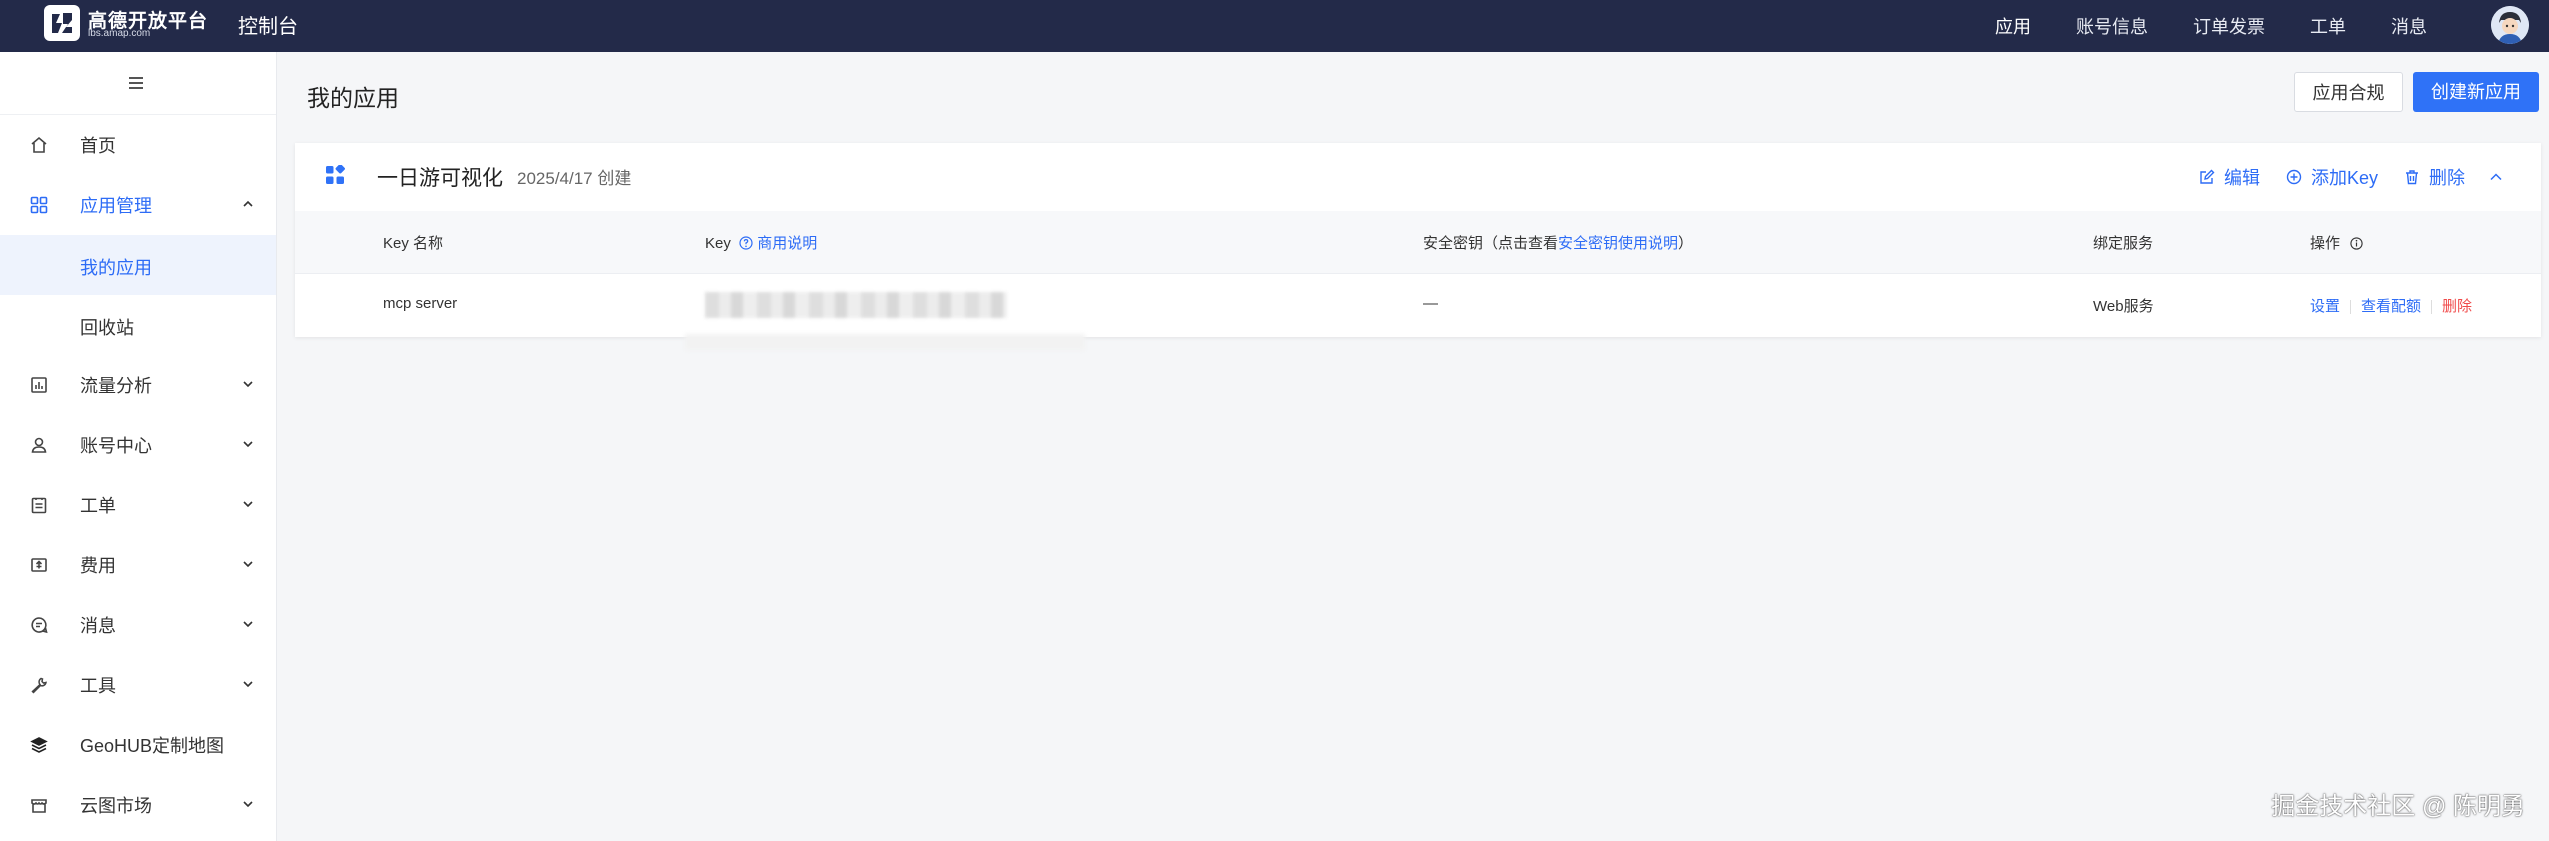  Describe the element at coordinates (1418, 177) in the screenshot. I see `app-card-header: 一日游可视化 2025/4/17 创建 编辑 添加Key 删除` at that location.